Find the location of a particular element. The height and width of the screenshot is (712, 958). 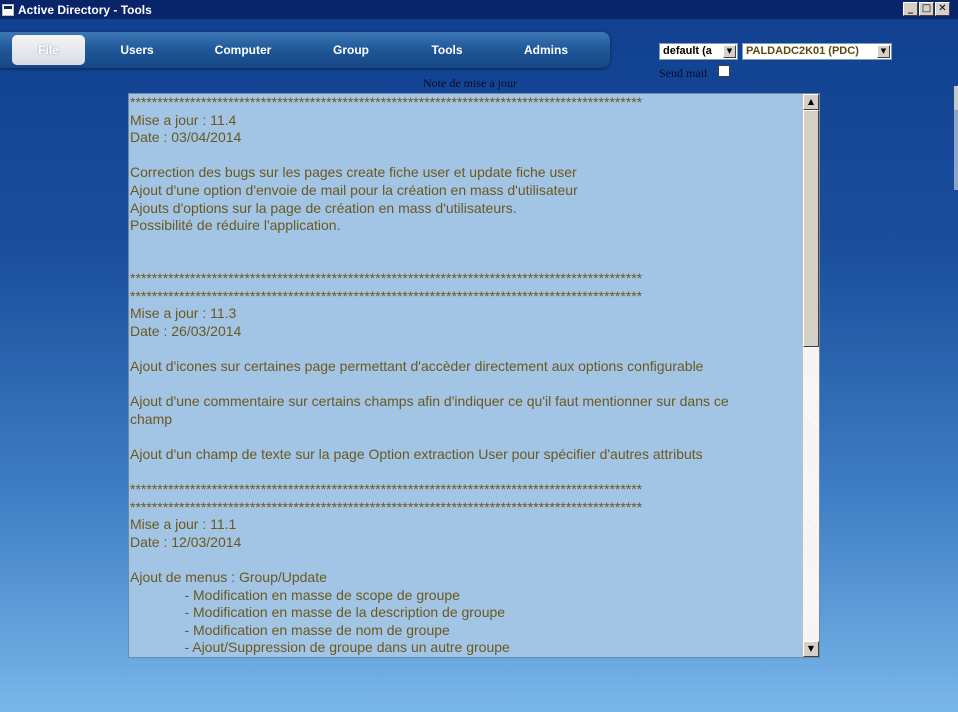

window-title: Active Directory - Tools is located at coordinates (85, 9).